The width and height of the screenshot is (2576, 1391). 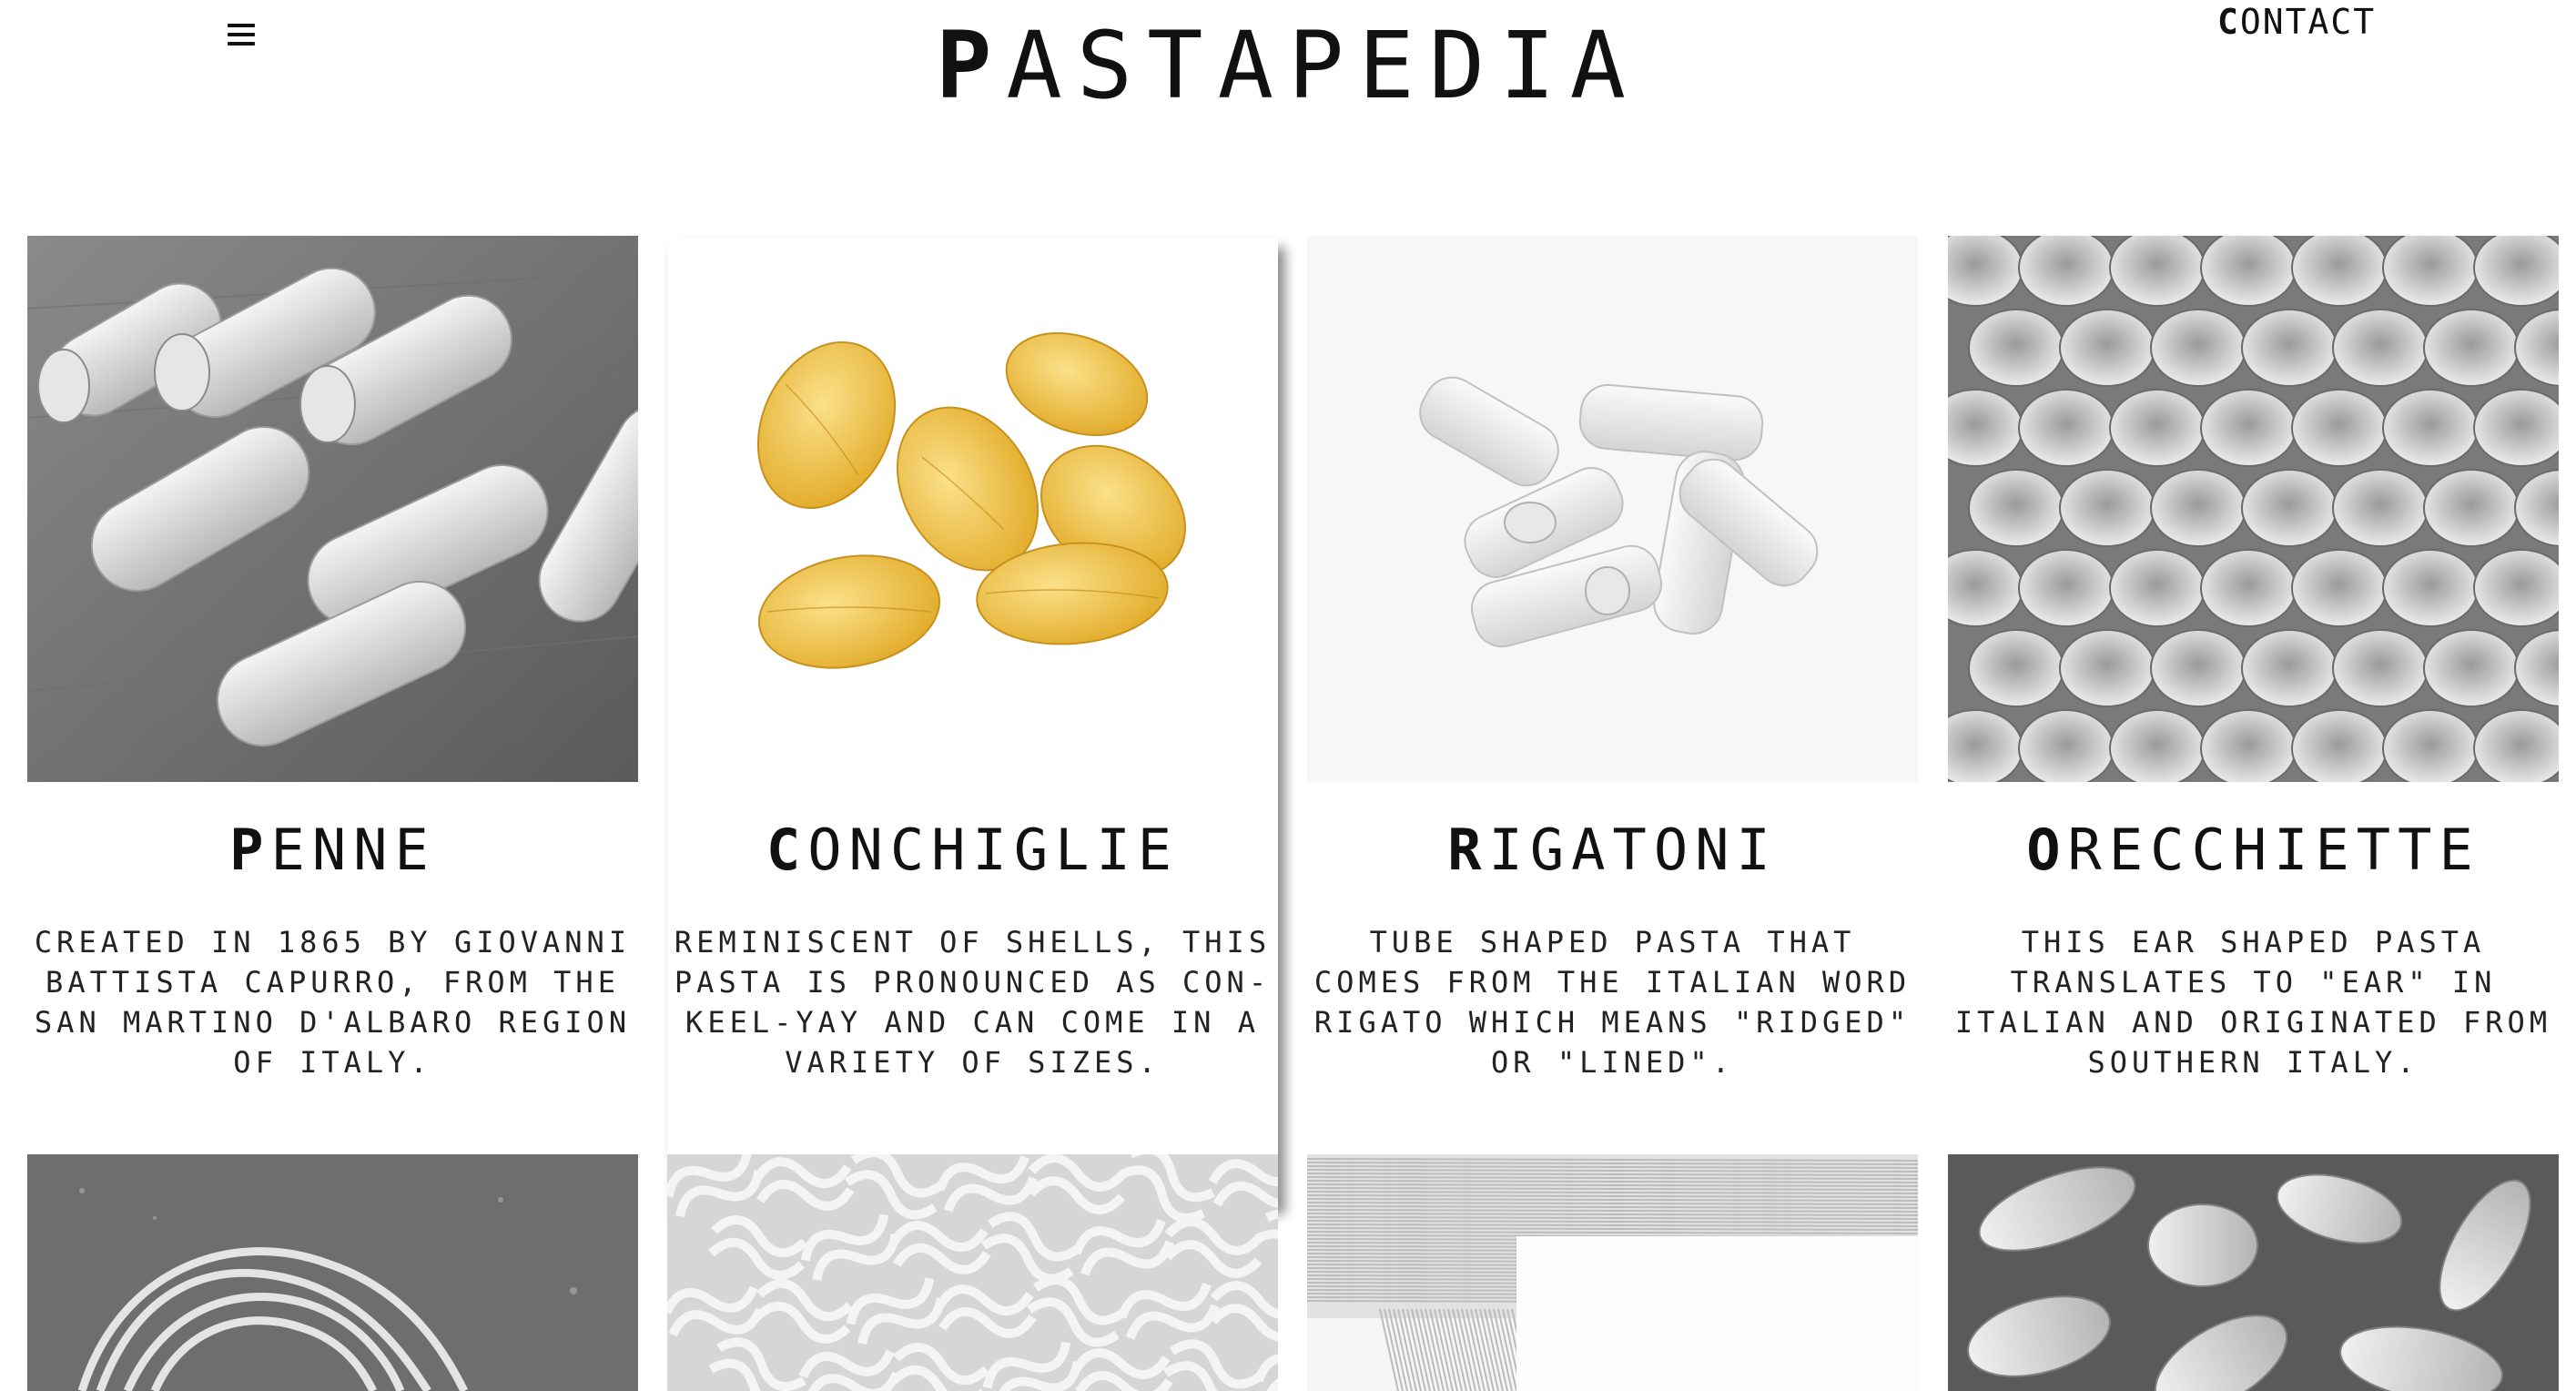 What do you see at coordinates (971, 66) in the screenshot?
I see `logo-initial: P` at bounding box center [971, 66].